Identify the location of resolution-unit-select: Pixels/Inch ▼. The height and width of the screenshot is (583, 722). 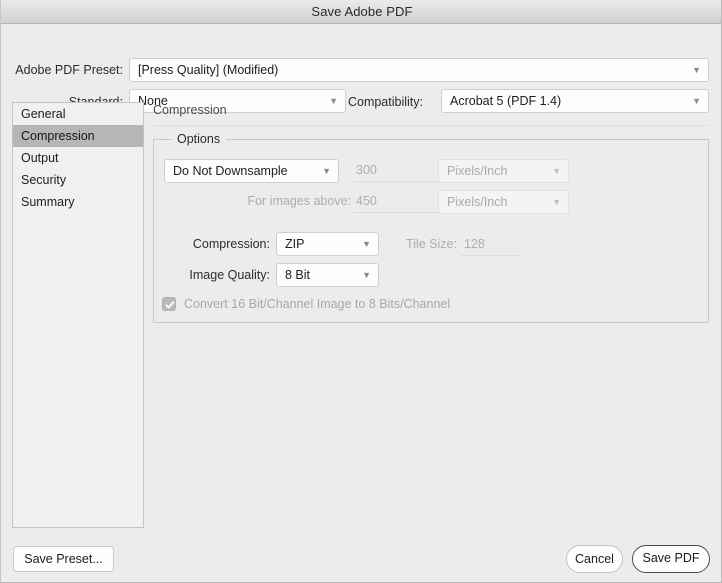
(503, 171).